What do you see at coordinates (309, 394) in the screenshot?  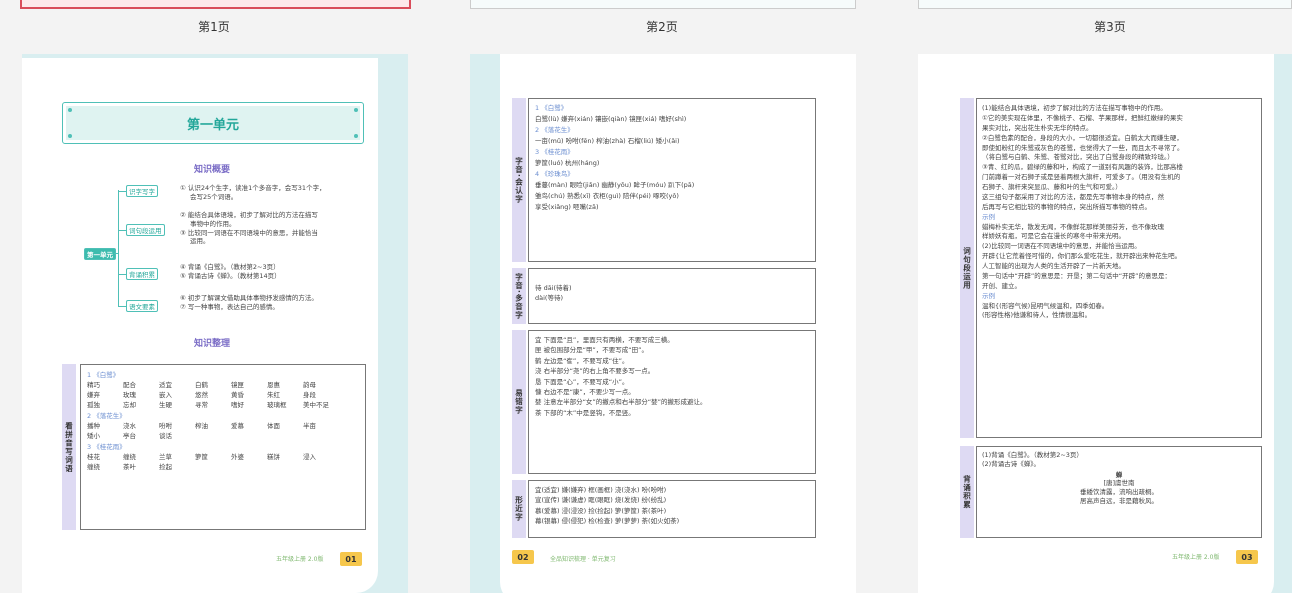 I see `vocab-word: 身段` at bounding box center [309, 394].